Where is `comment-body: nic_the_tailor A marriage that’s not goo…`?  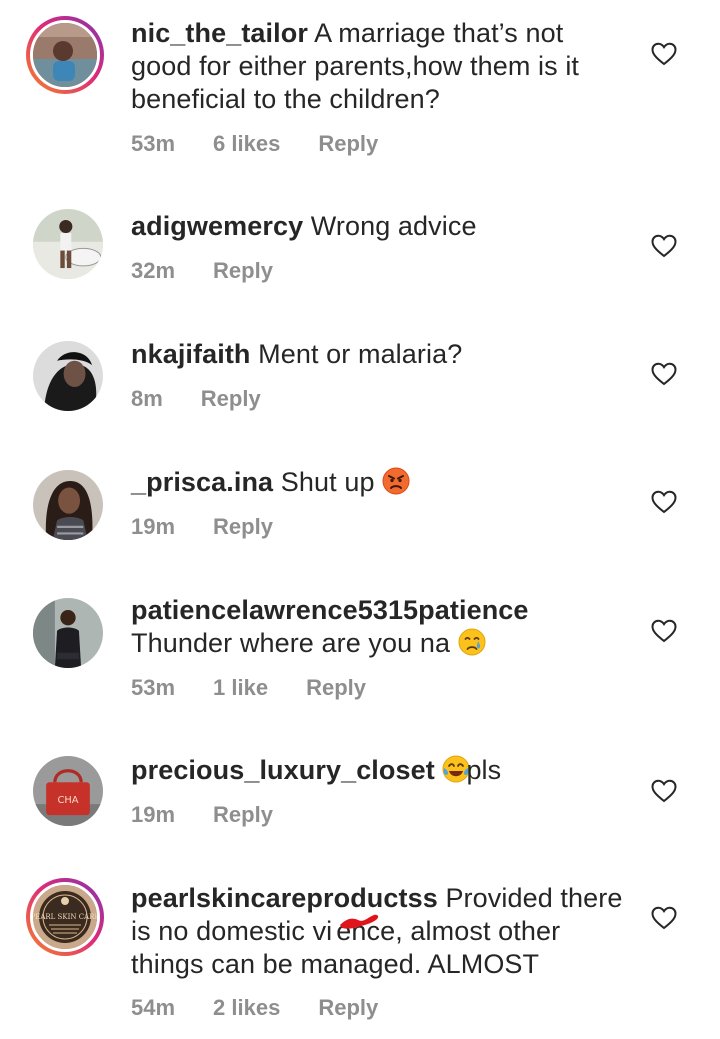
comment-body: nic_the_tailor A marriage that’s not goo… is located at coordinates (378, 66).